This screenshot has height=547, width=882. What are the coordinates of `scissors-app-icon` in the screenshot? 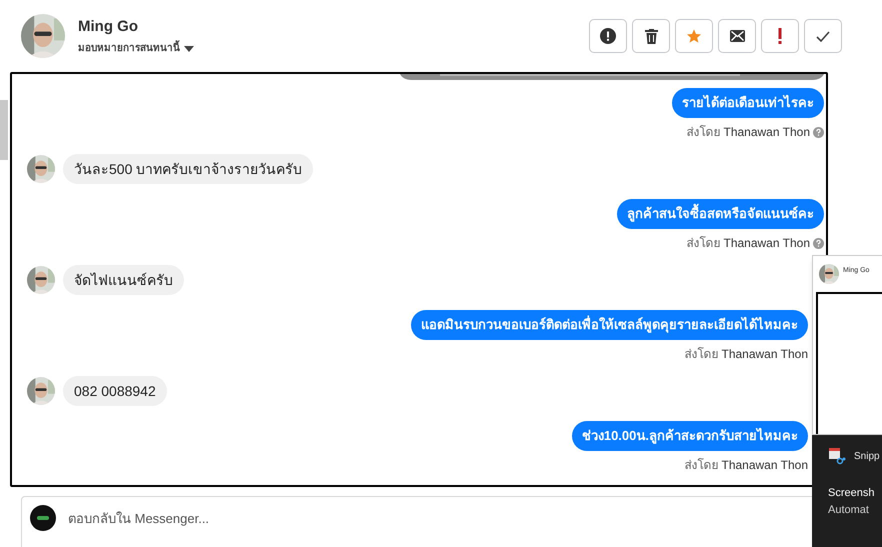 It's located at (837, 456).